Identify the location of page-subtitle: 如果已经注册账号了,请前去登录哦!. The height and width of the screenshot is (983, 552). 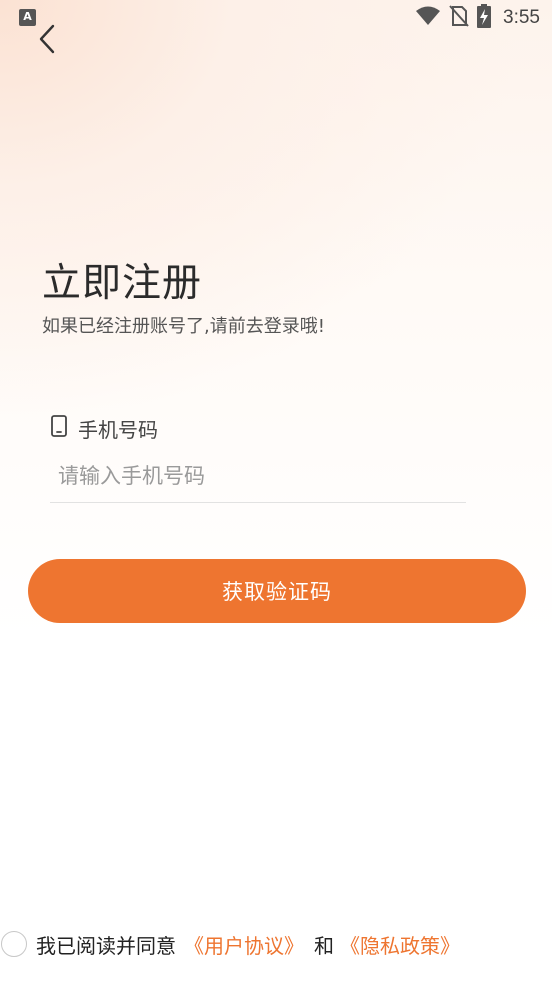
(183, 326).